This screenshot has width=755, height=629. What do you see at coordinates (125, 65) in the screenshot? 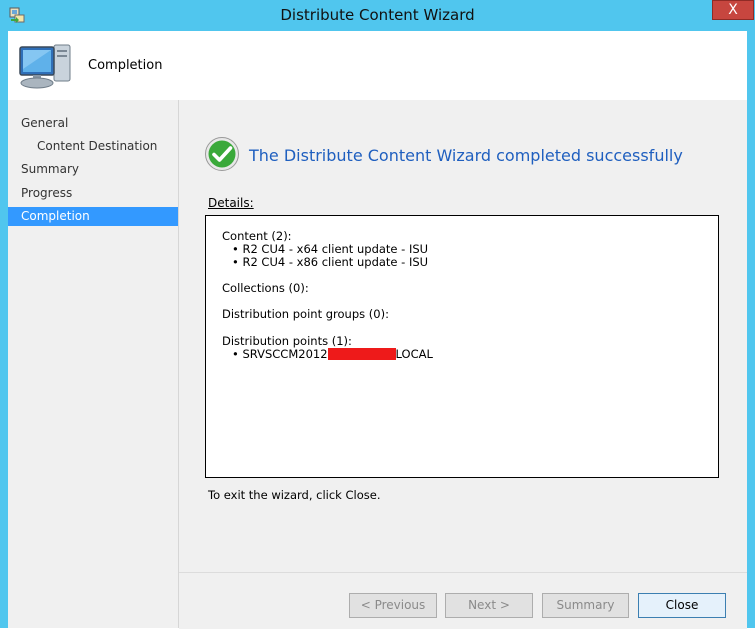
I see `header-title: Completion` at bounding box center [125, 65].